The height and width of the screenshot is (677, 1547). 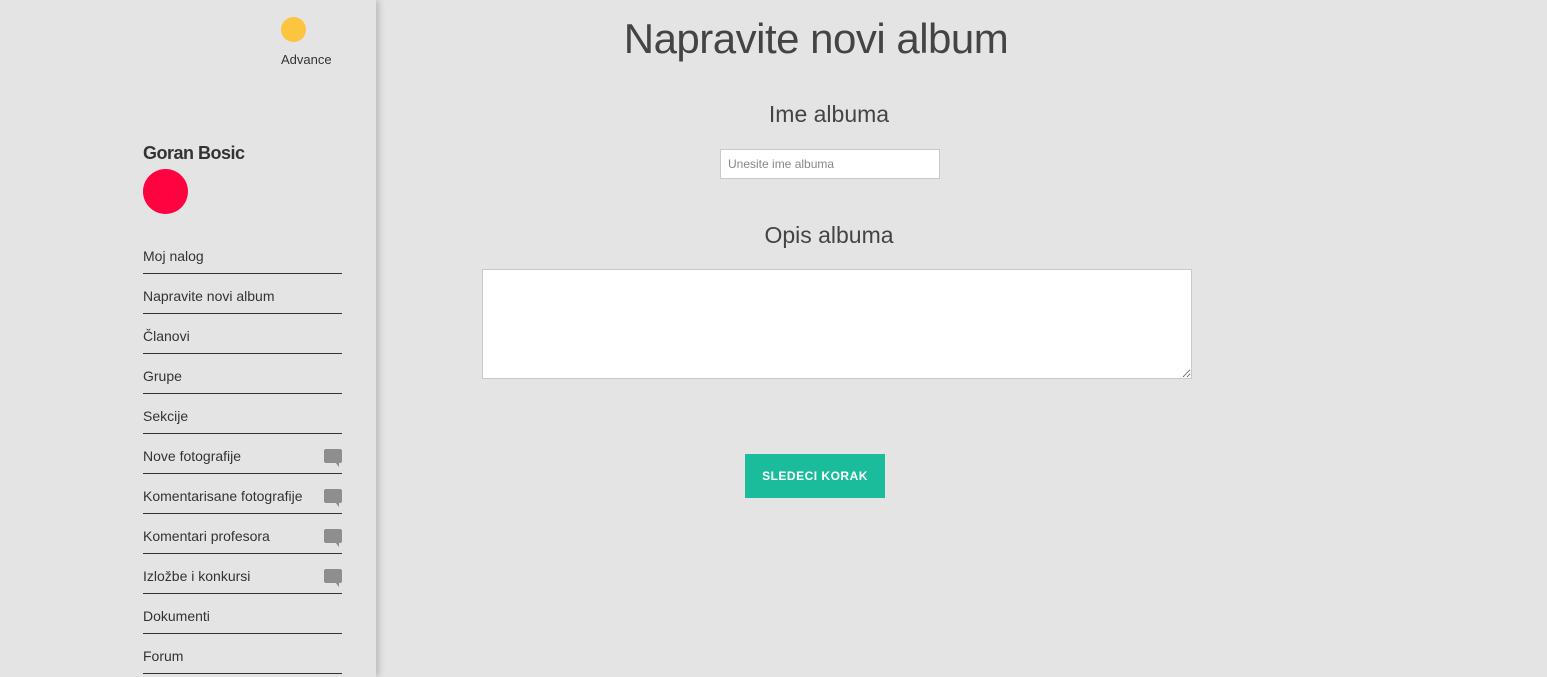 I want to click on brand-dot-icon, so click(x=293, y=29).